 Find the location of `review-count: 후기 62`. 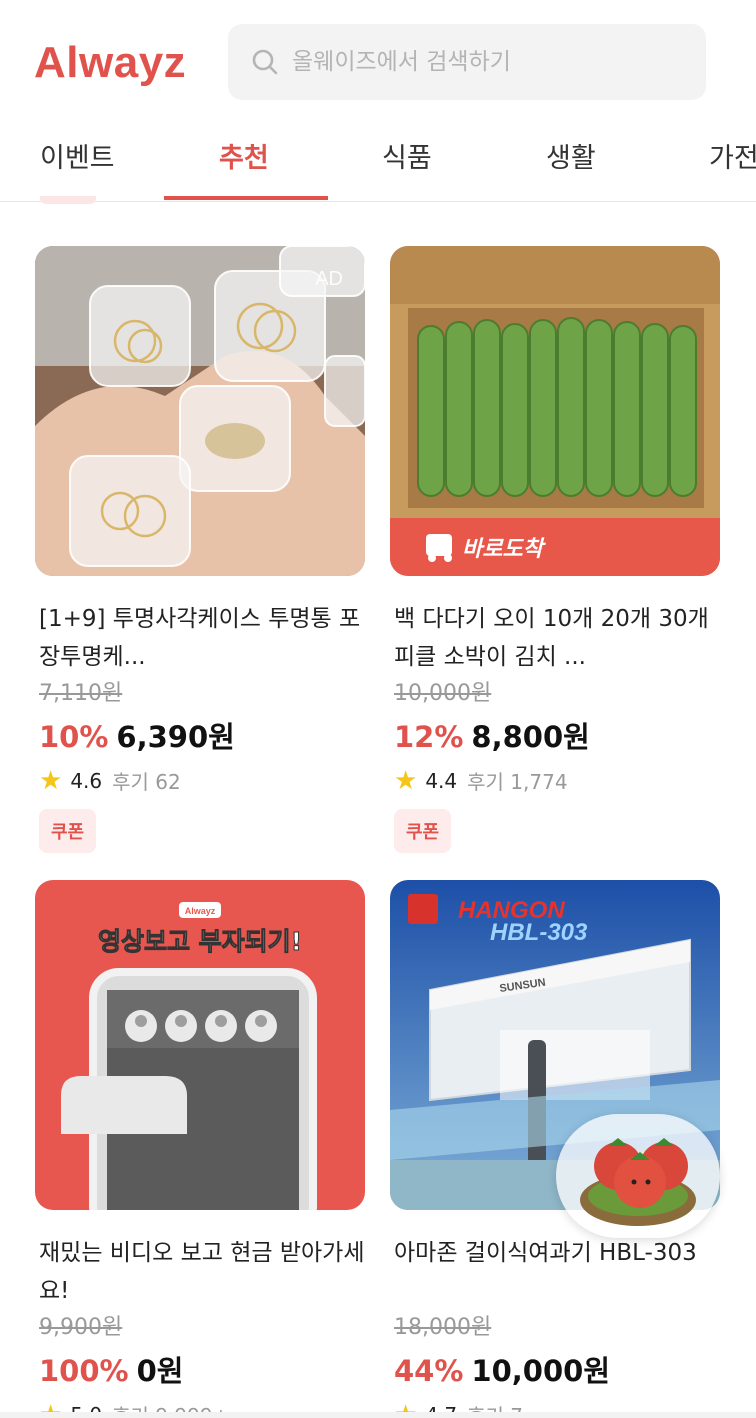

review-count: 후기 62 is located at coordinates (146, 782).